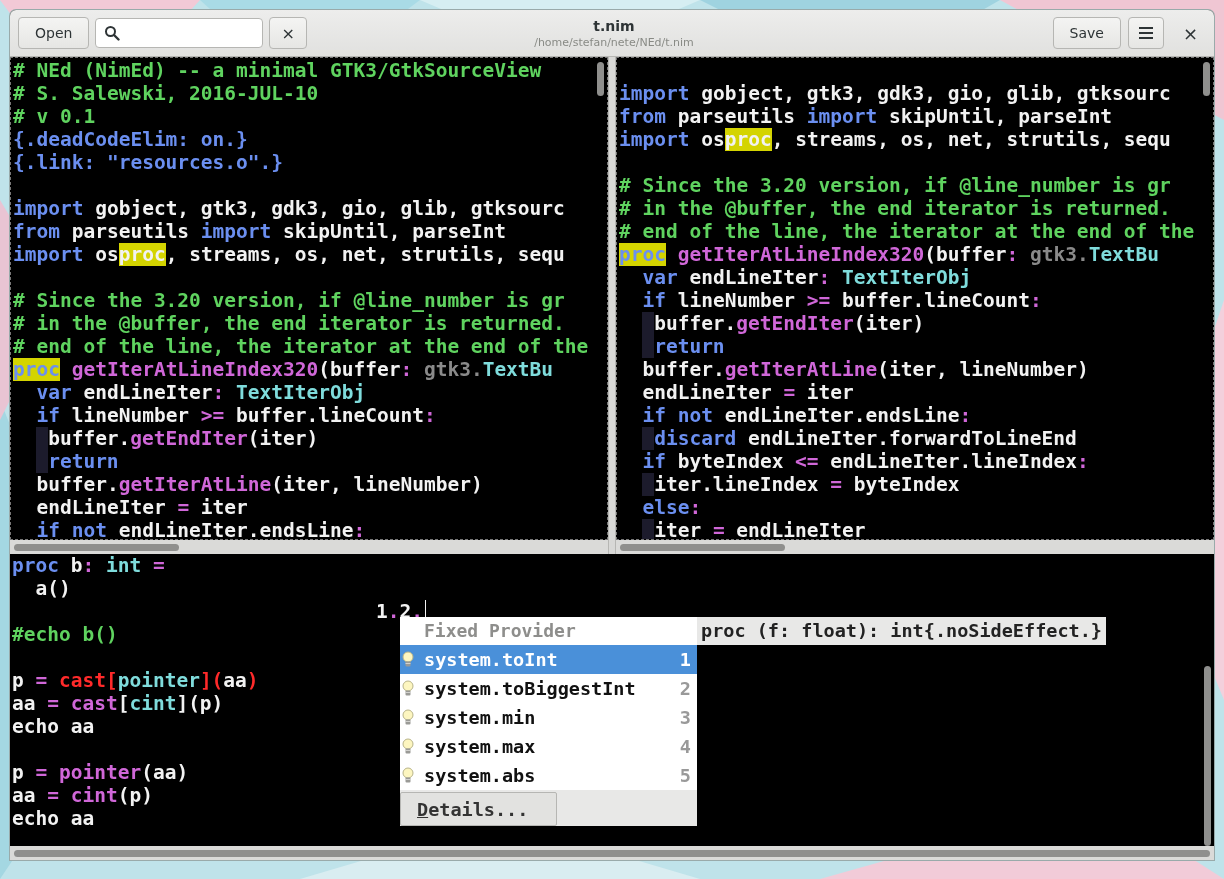  I want to click on menu-button, so click(1145, 33).